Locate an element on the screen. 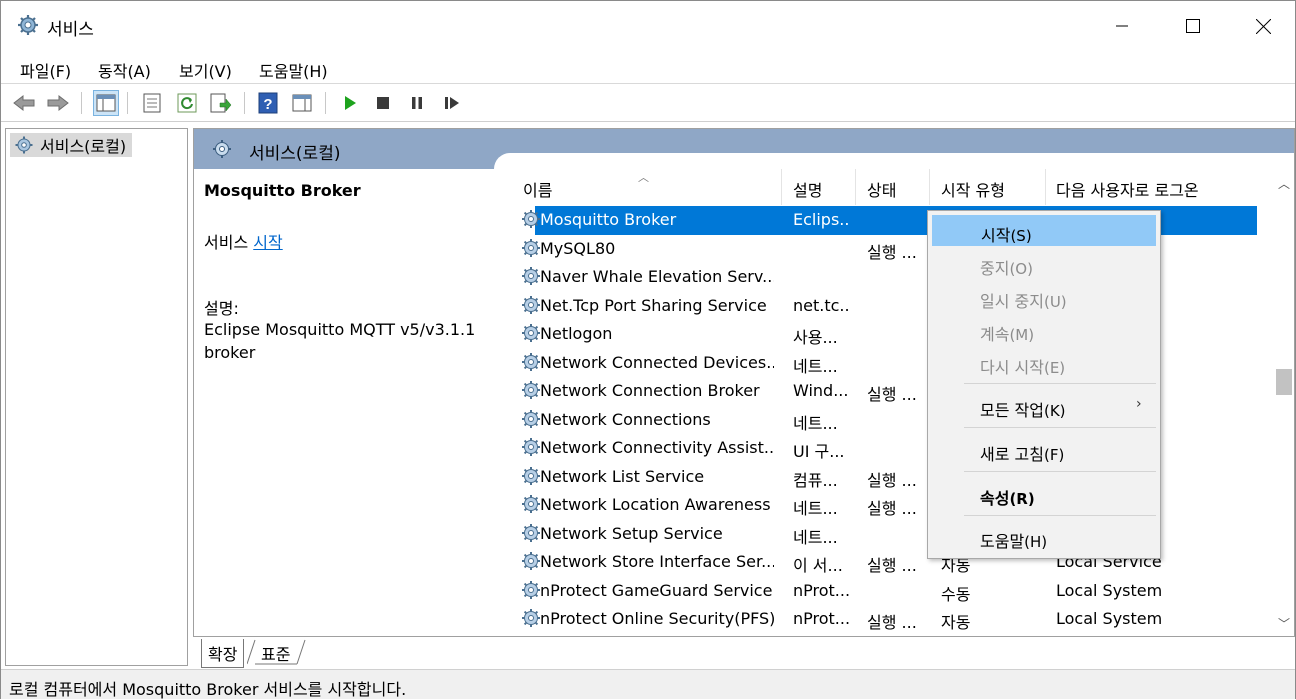 Image resolution: width=1296 pixels, height=700 pixels. menu-item-all-tasks: 모든 작업(K) › is located at coordinates (1044, 406).